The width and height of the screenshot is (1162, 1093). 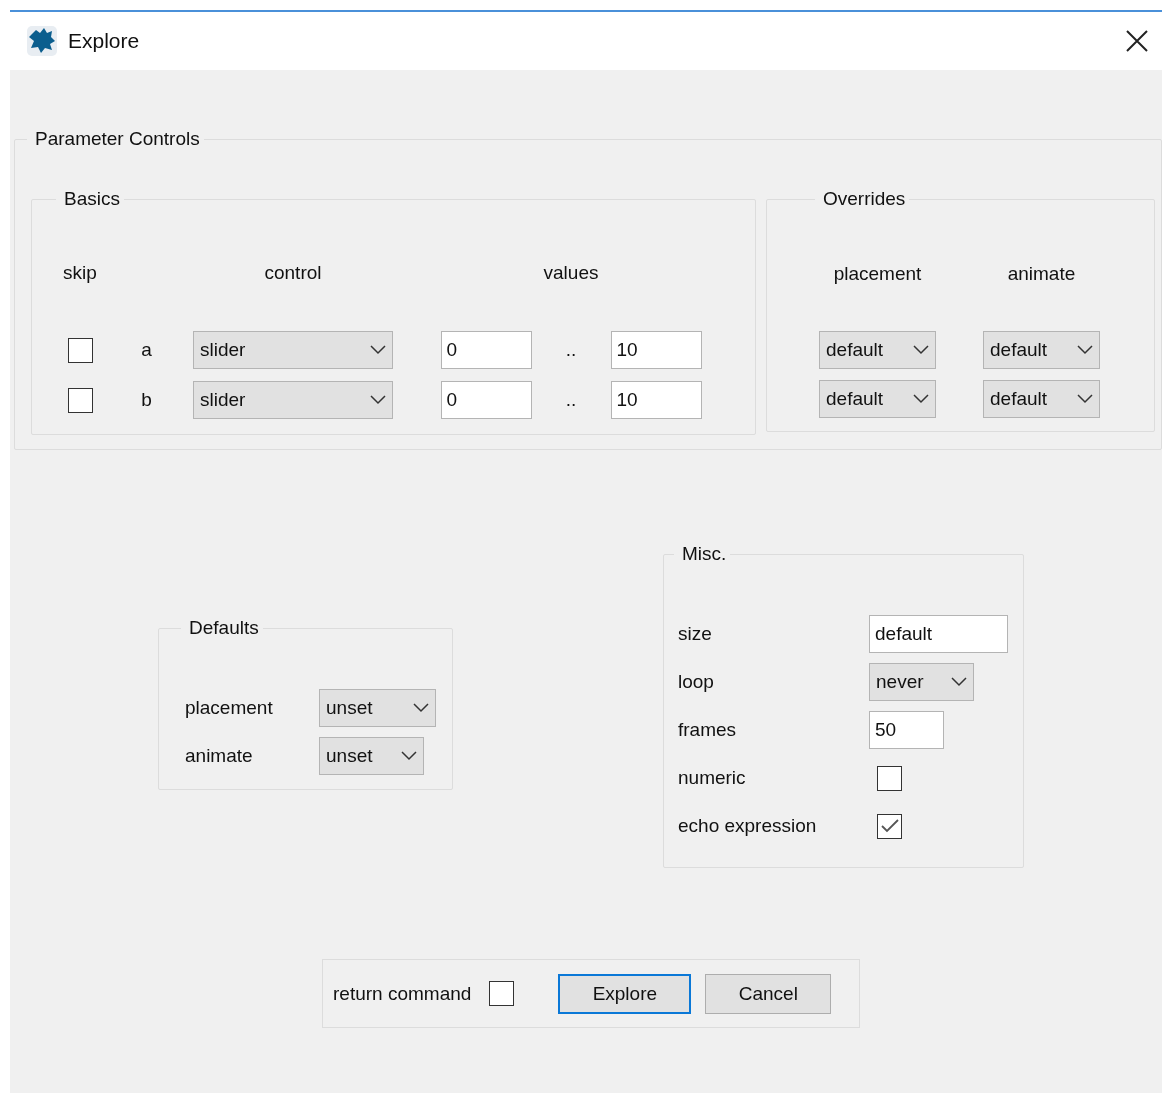 I want to click on group-title: Misc., so click(x=704, y=554).